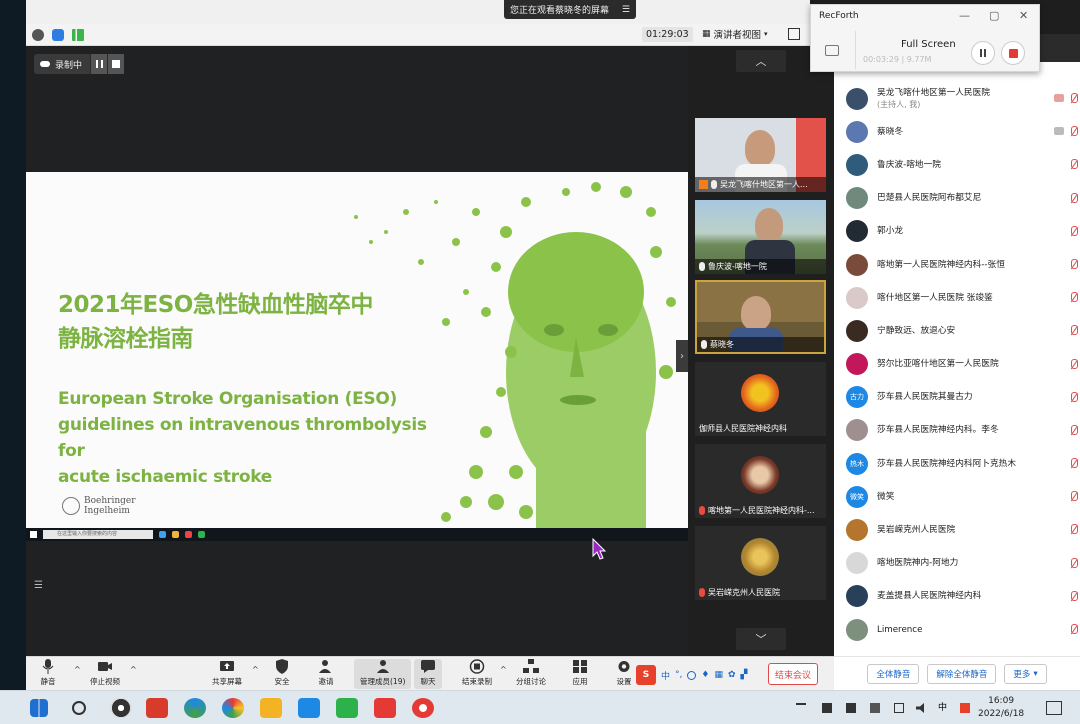  What do you see at coordinates (682, 356) in the screenshot?
I see `collapse-gallery-handle: ›` at bounding box center [682, 356].